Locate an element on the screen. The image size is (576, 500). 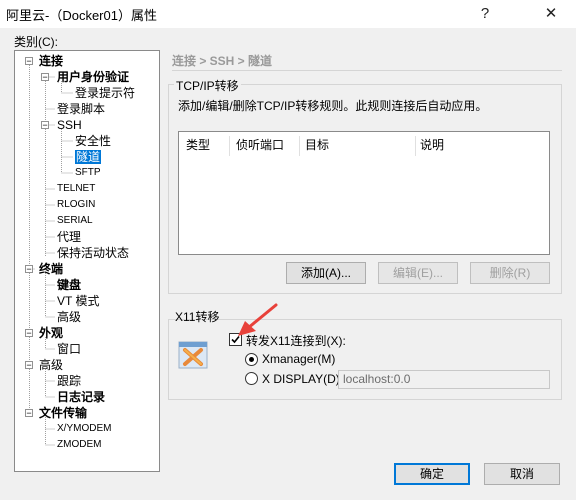
ok-button: 确定 is located at coordinates (432, 474).